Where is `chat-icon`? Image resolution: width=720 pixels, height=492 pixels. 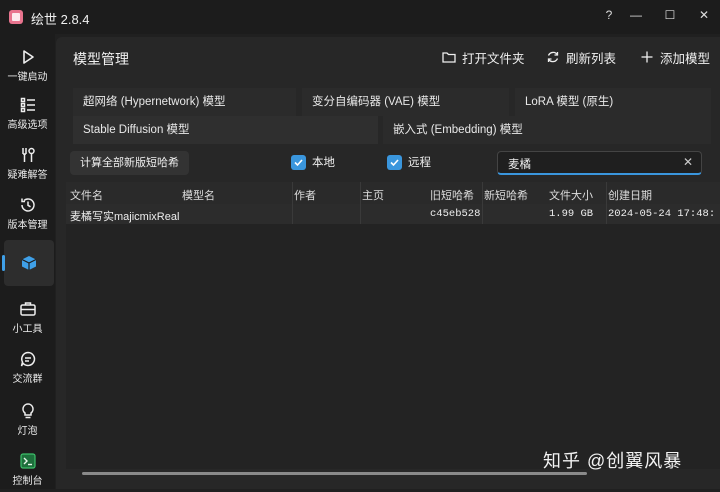
chat-icon is located at coordinates (27, 359).